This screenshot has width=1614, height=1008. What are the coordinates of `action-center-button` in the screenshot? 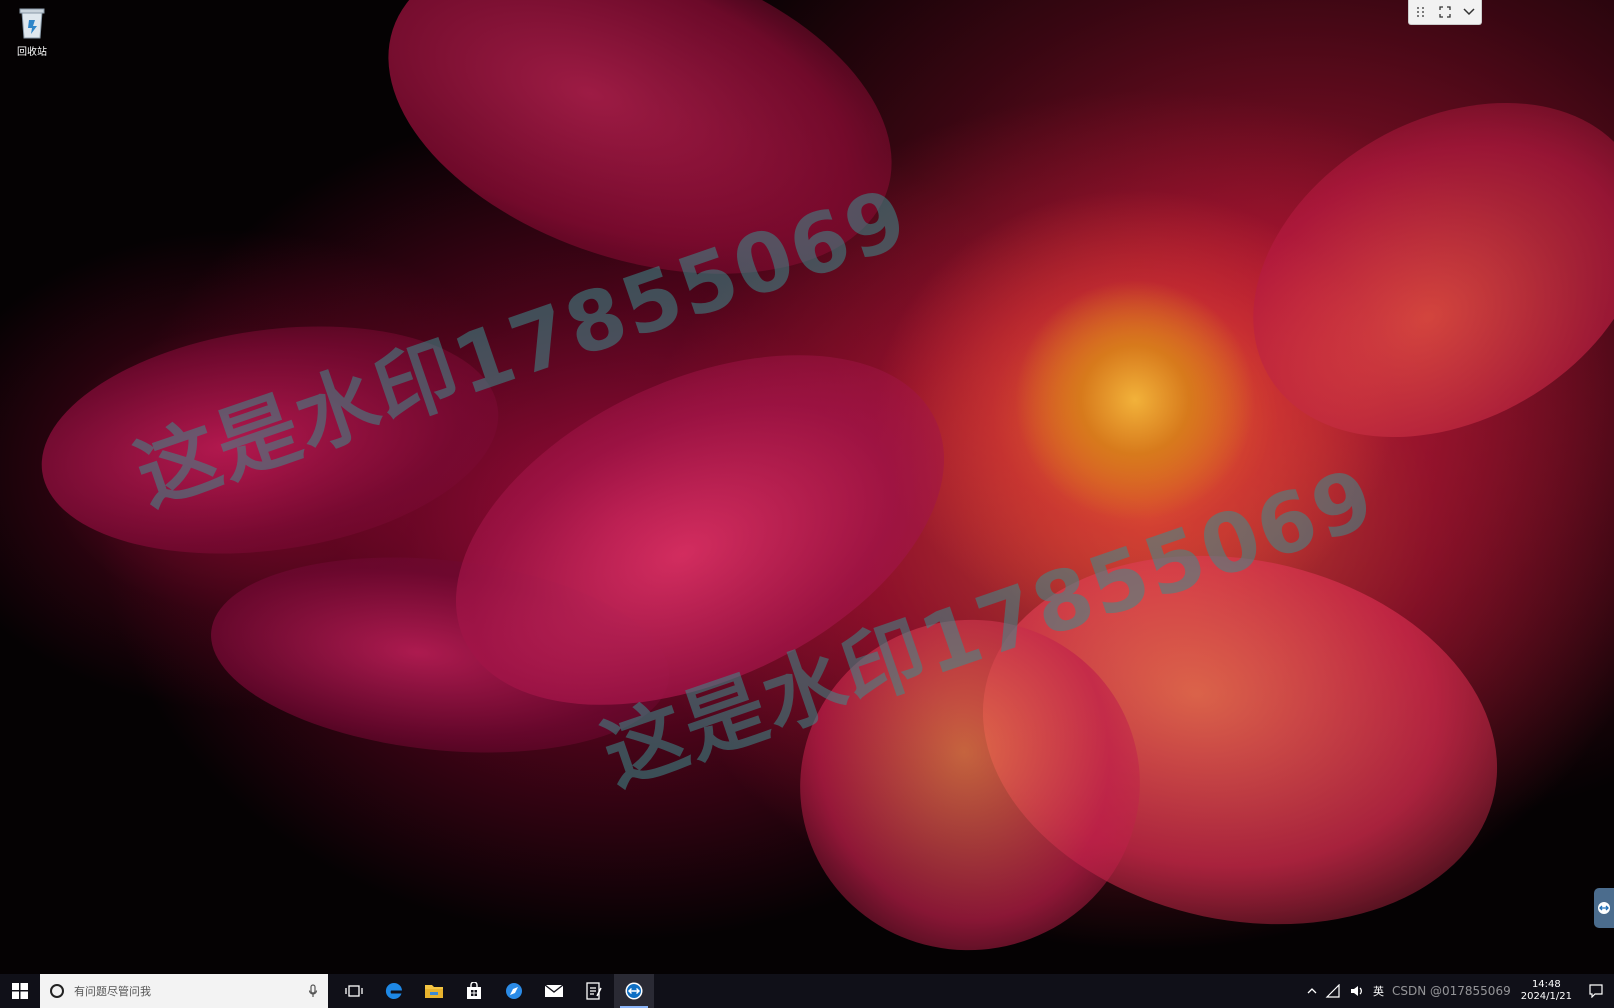 It's located at (1596, 991).